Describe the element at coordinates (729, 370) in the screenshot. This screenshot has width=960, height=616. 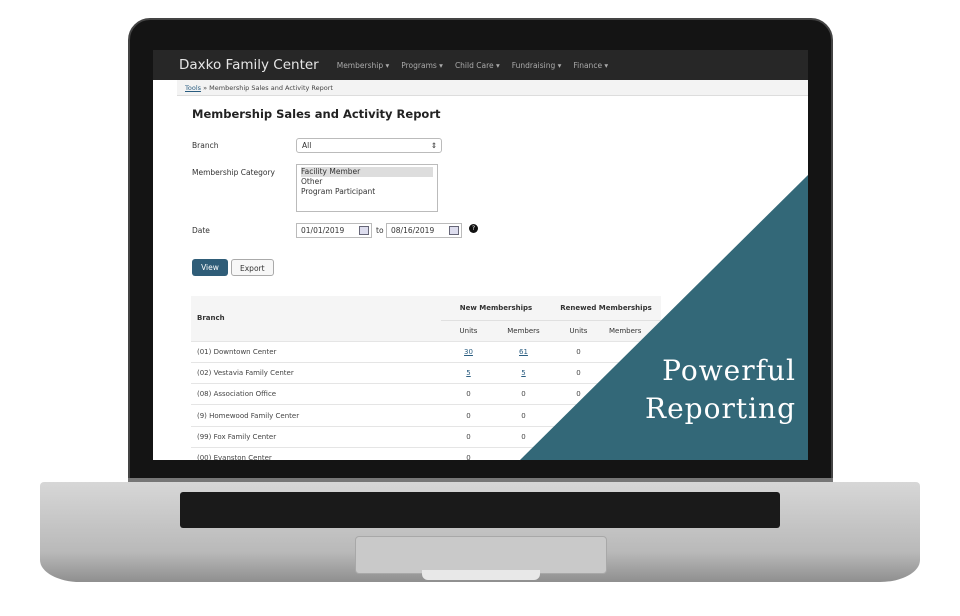
I see `promo-line-1: Powerful` at that location.